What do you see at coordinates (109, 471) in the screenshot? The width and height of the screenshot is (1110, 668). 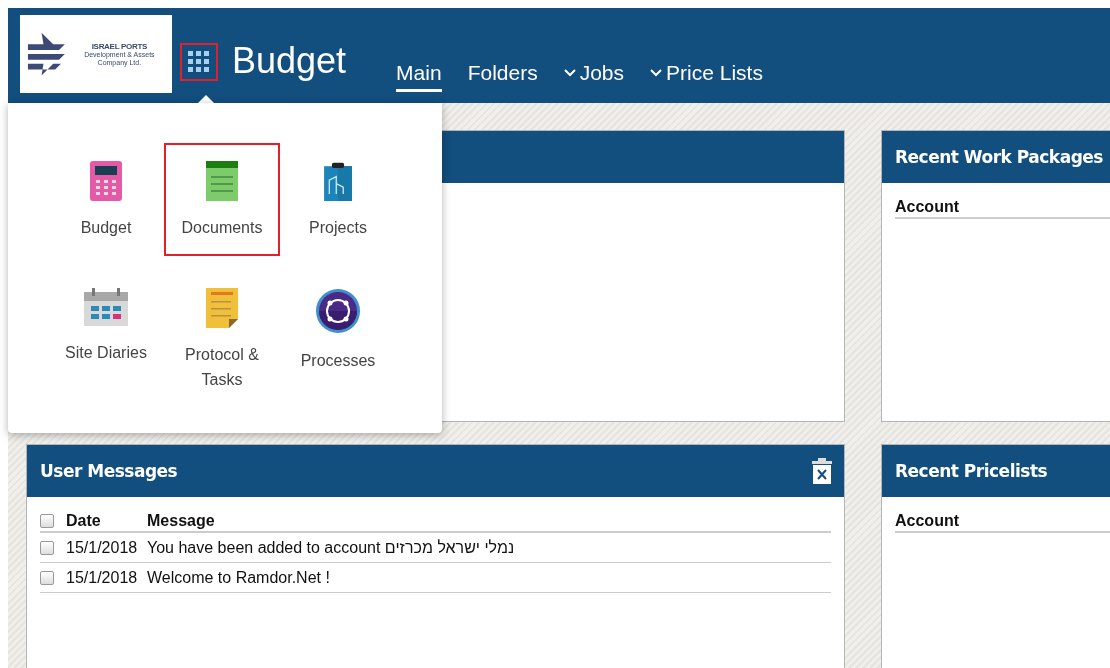 I see `panel-title: User Messages` at bounding box center [109, 471].